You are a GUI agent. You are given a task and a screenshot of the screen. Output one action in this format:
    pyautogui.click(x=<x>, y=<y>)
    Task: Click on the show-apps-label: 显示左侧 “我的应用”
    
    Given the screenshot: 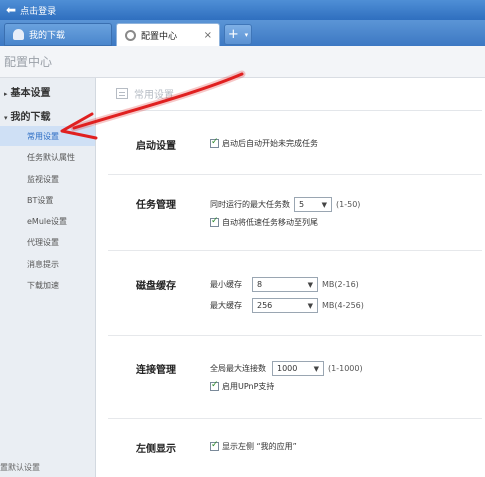 What is the action you would take?
    pyautogui.click(x=259, y=446)
    